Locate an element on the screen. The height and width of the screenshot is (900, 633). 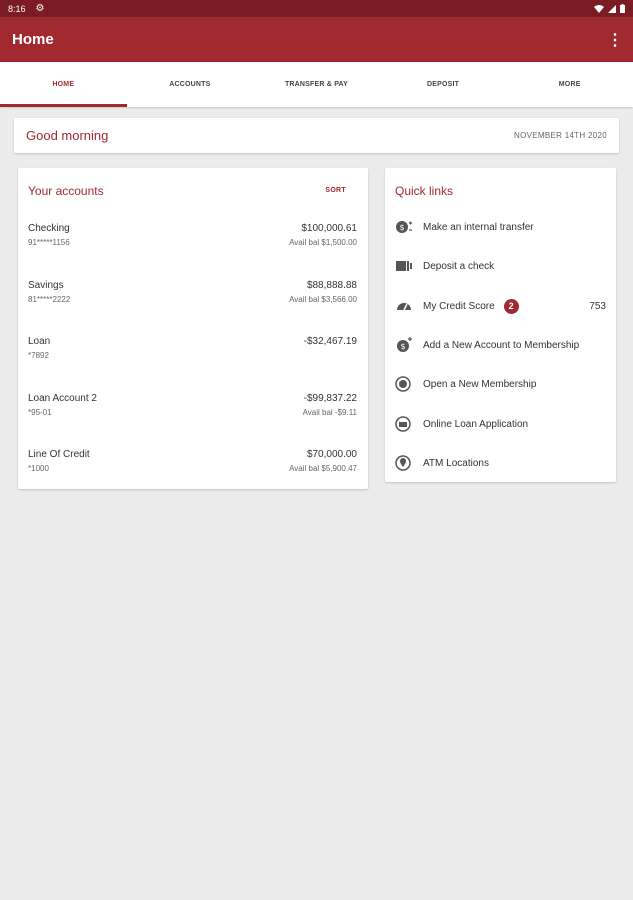
account-available-balance: Avail bal $1,500.00 is located at coordinates (323, 242).